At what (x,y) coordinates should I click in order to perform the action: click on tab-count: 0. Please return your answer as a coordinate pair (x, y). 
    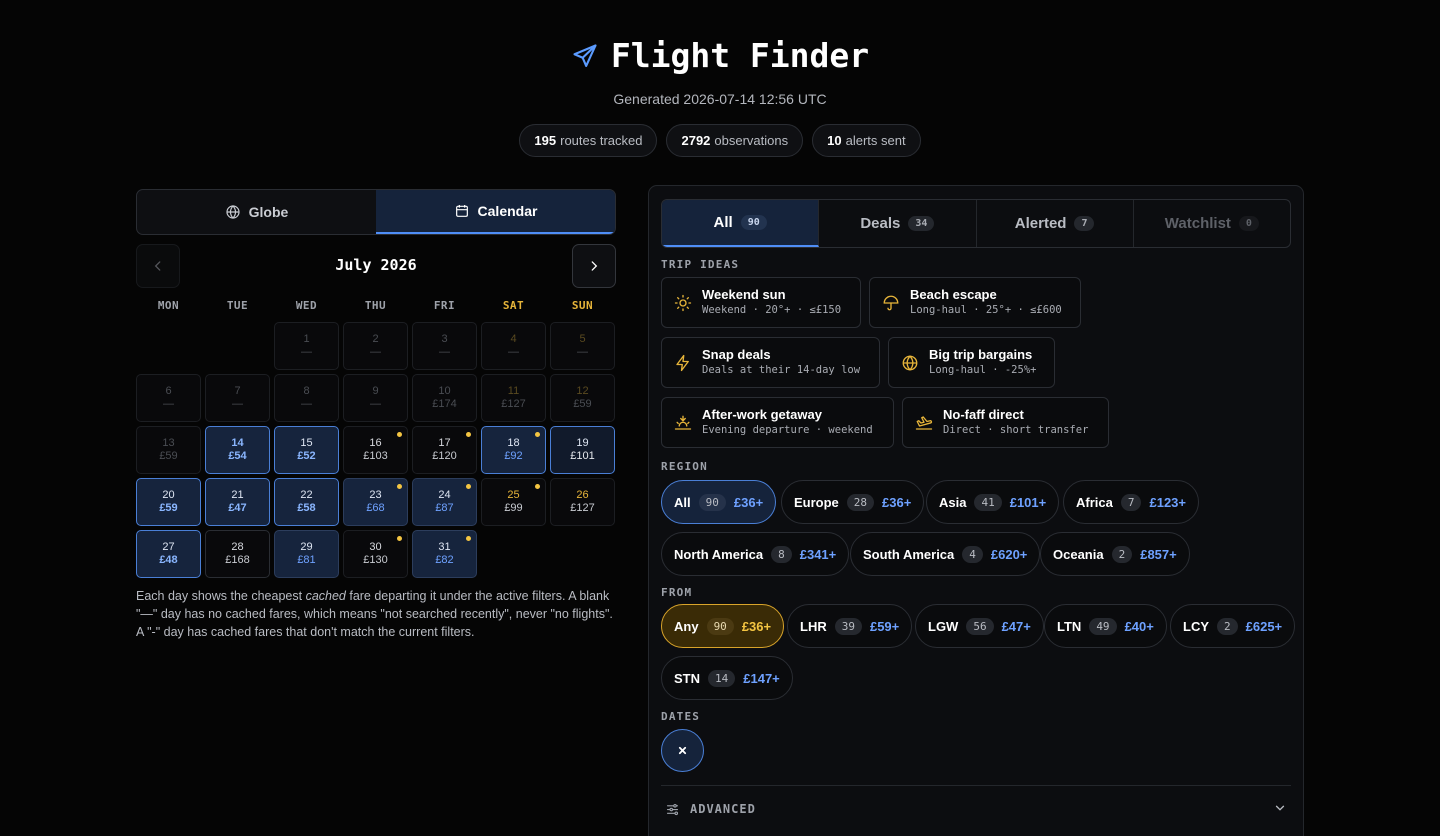
    Looking at the image, I should click on (1248, 223).